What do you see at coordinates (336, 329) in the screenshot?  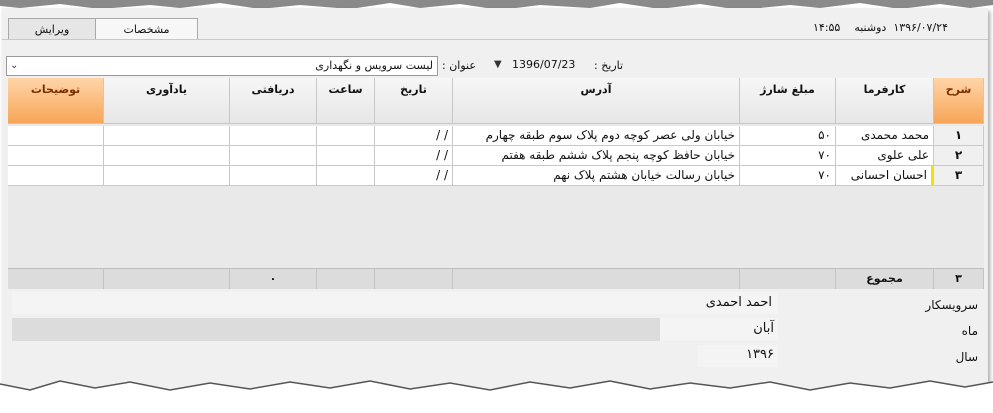 I see `month-field-filler` at bounding box center [336, 329].